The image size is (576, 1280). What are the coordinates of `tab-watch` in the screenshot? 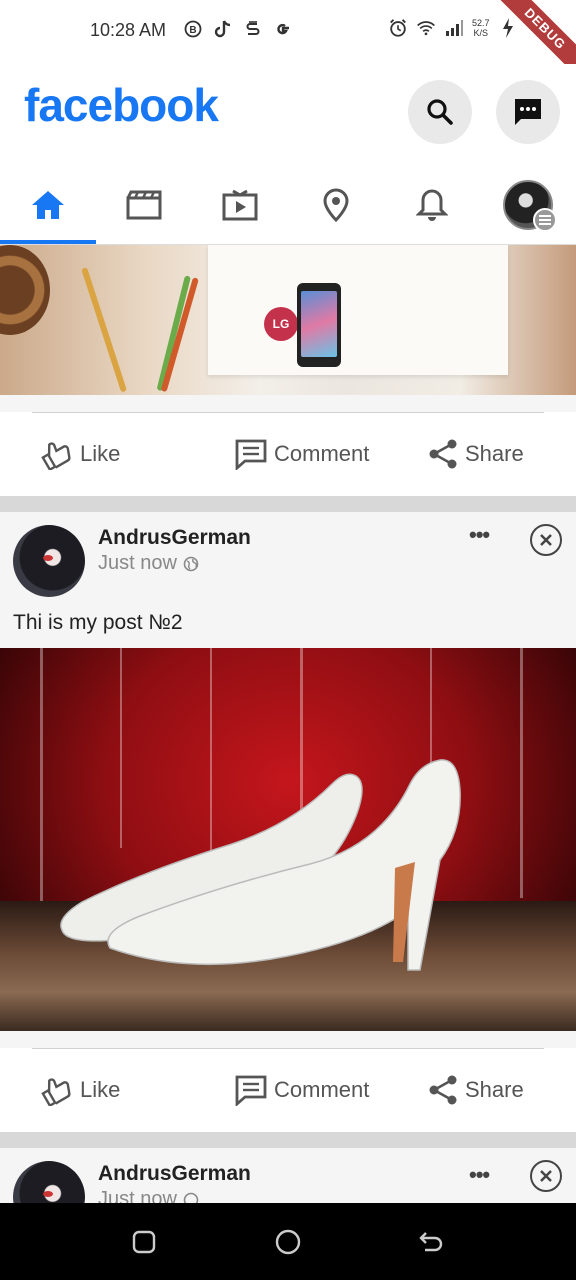 It's located at (240, 204).